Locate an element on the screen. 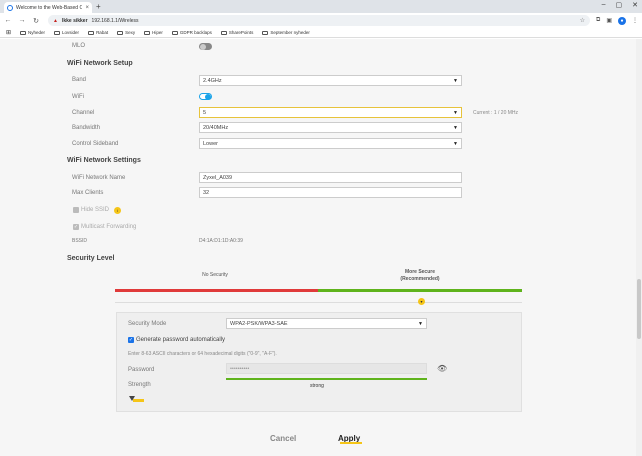  network-name-input: Zyxel_A039 is located at coordinates (330, 177).